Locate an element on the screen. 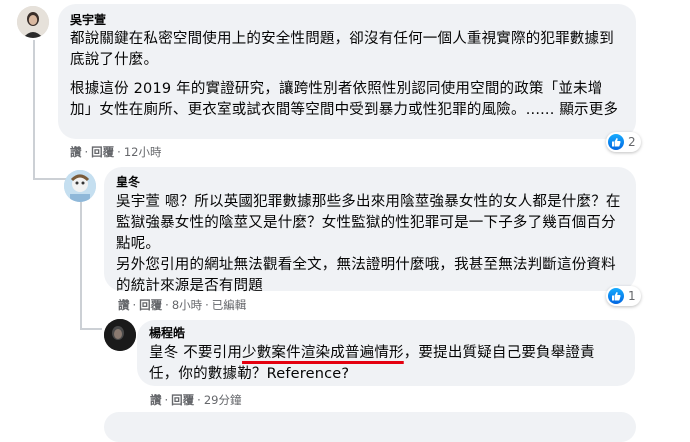 The image size is (690, 442). mention-link: 皇冬 is located at coordinates (163, 353).